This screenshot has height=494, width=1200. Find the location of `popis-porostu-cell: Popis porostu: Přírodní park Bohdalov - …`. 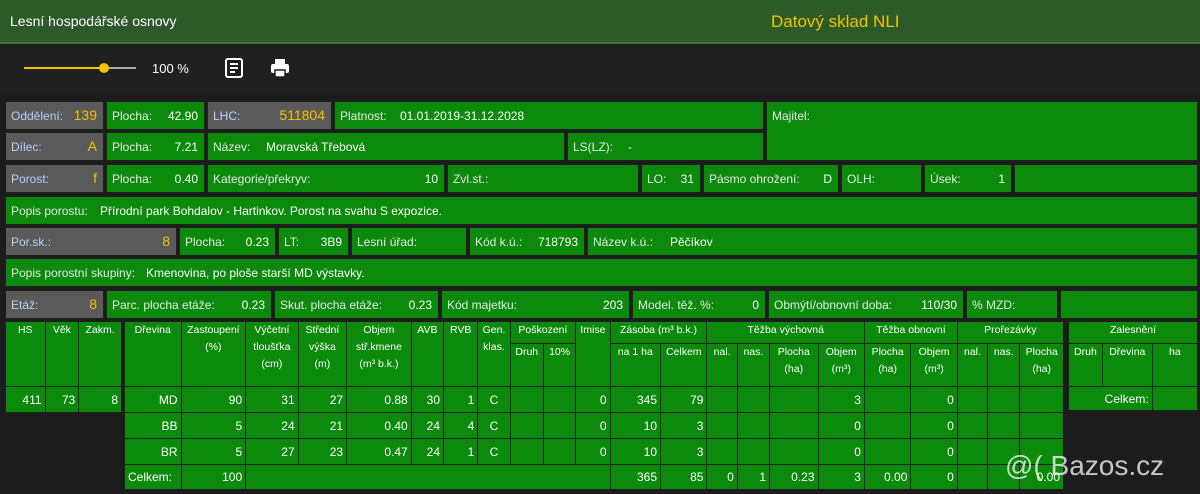

popis-porostu-cell: Popis porostu: Přírodní park Bohdalov - … is located at coordinates (601, 210).